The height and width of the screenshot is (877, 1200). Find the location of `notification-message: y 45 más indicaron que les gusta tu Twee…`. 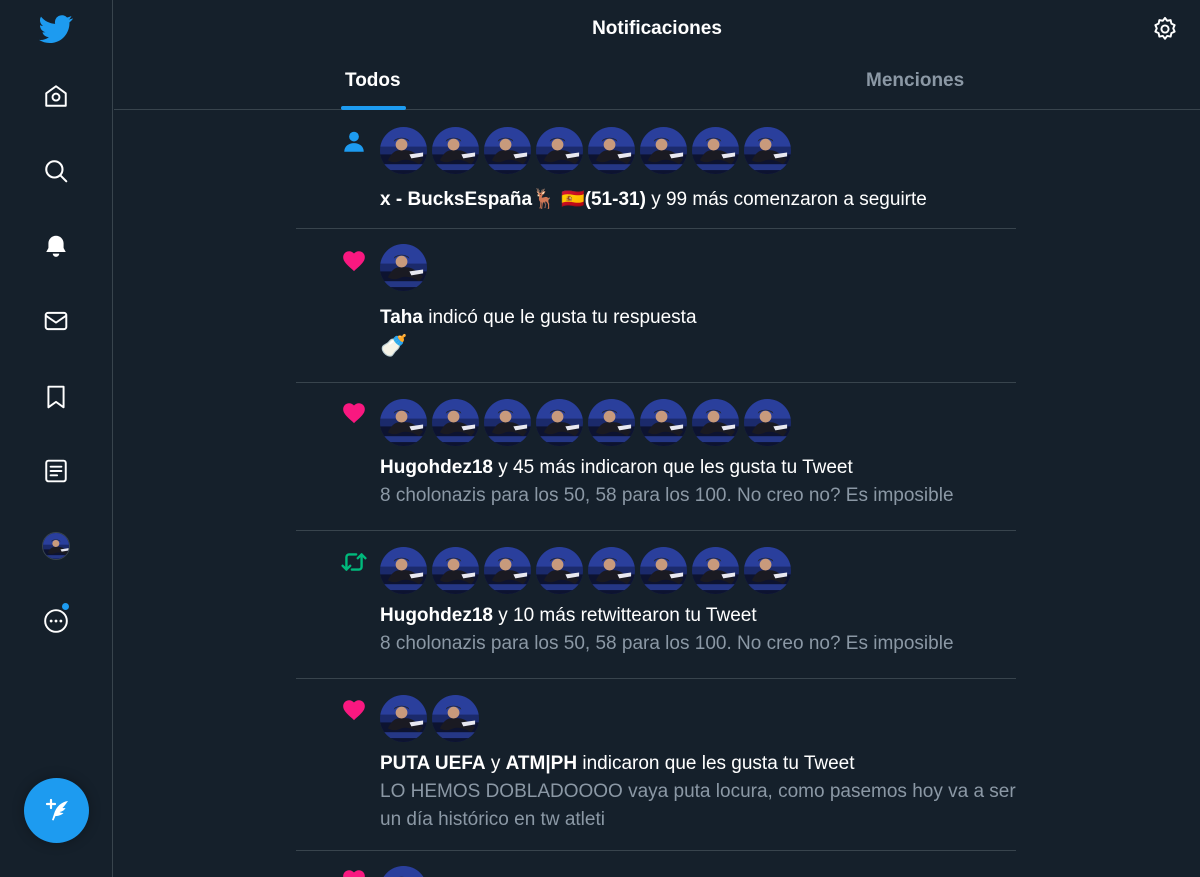

notification-message: y 45 más indicaron que les gusta tu Twee… is located at coordinates (672, 467).